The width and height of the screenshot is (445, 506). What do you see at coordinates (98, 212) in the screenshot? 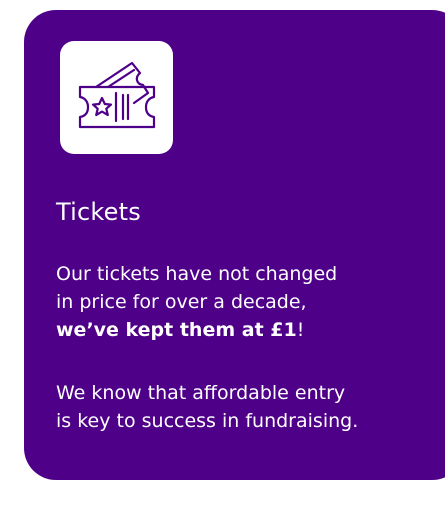
I see `card-title: Tickets` at bounding box center [98, 212].